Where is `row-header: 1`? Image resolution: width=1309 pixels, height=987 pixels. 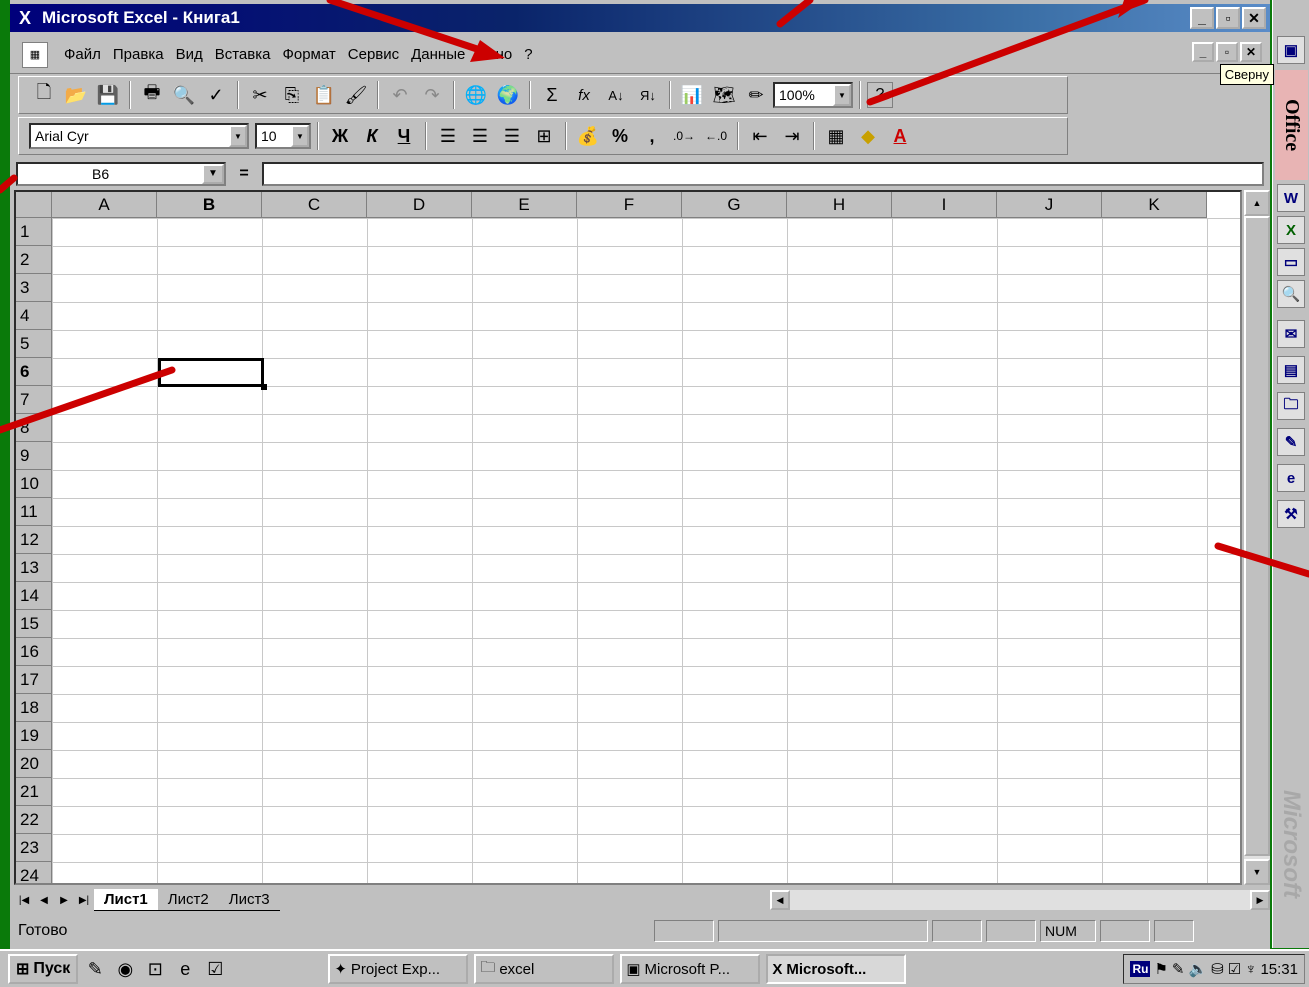 row-header: 1 is located at coordinates (34, 232).